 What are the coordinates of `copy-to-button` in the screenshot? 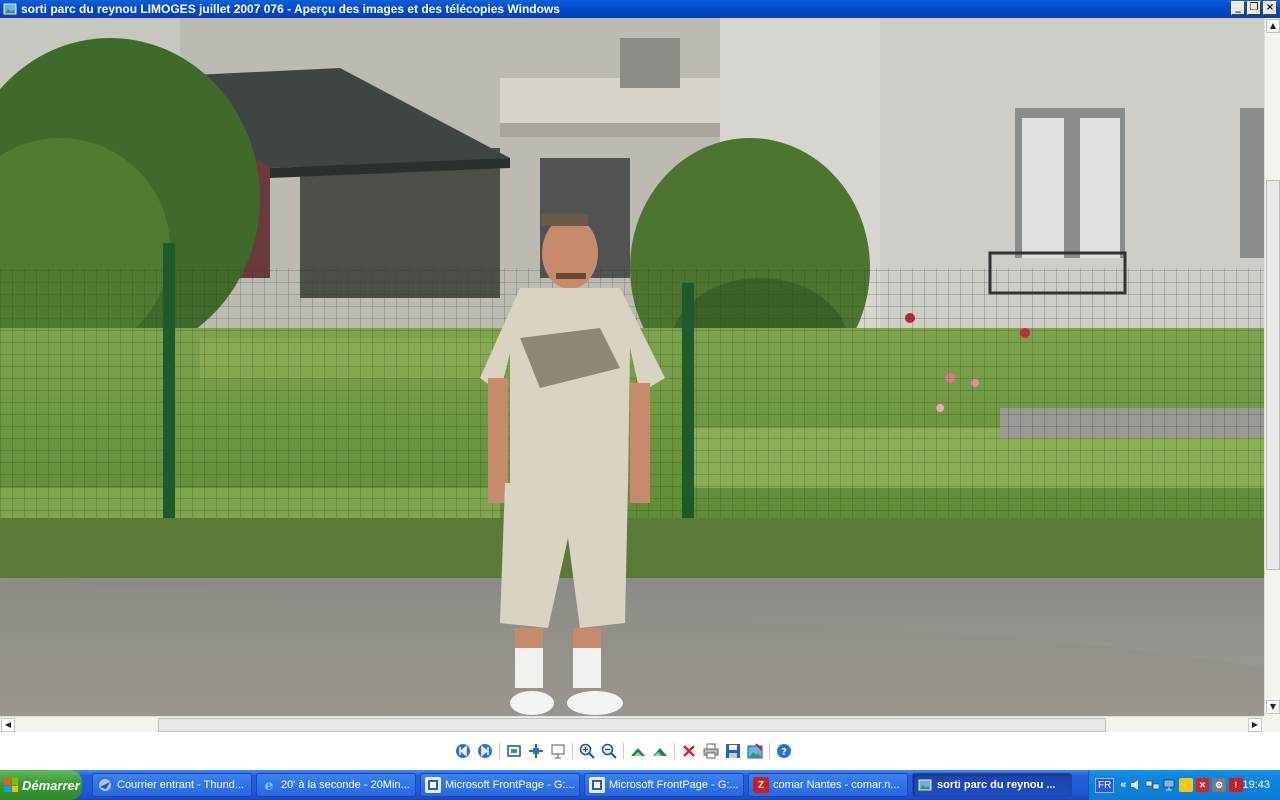 It's located at (733, 751).